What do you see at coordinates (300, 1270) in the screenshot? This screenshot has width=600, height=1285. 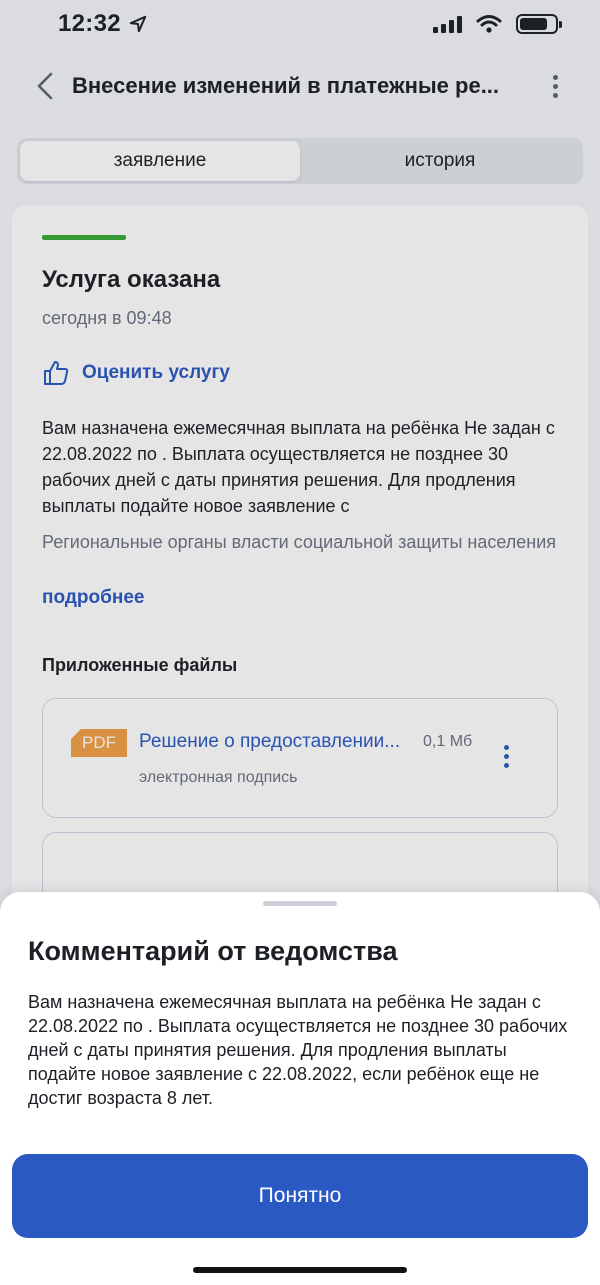 I see `home-indicator` at bounding box center [300, 1270].